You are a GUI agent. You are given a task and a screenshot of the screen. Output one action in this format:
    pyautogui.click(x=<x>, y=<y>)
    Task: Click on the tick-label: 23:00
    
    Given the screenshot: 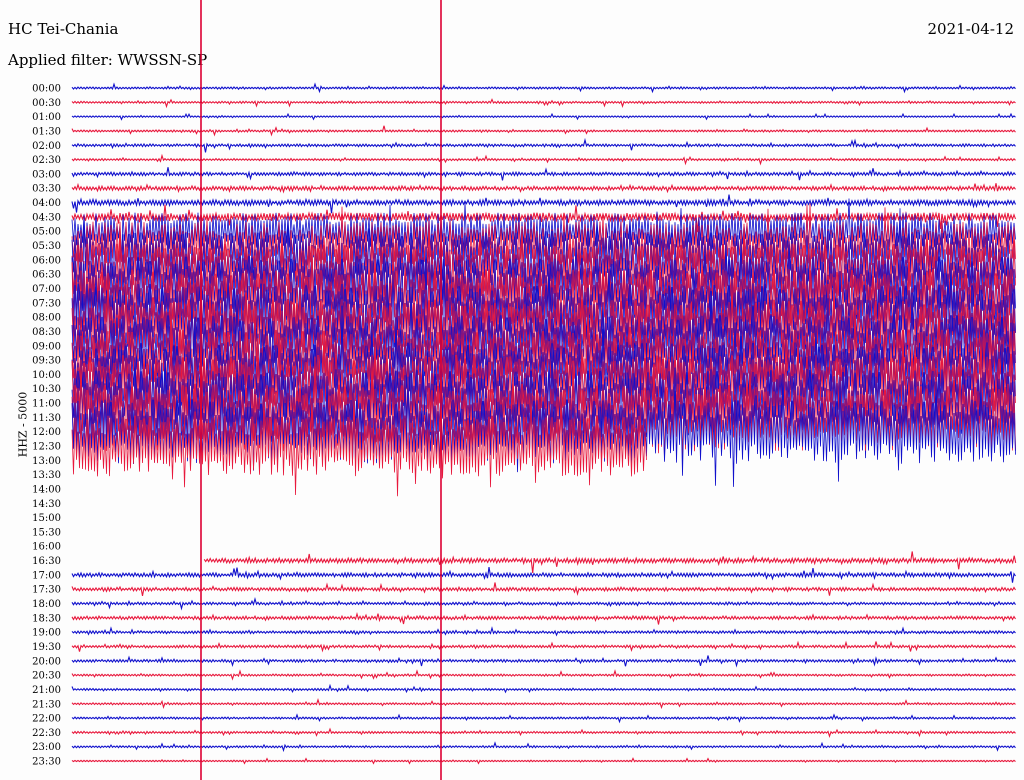 What is the action you would take?
    pyautogui.click(x=46, y=747)
    